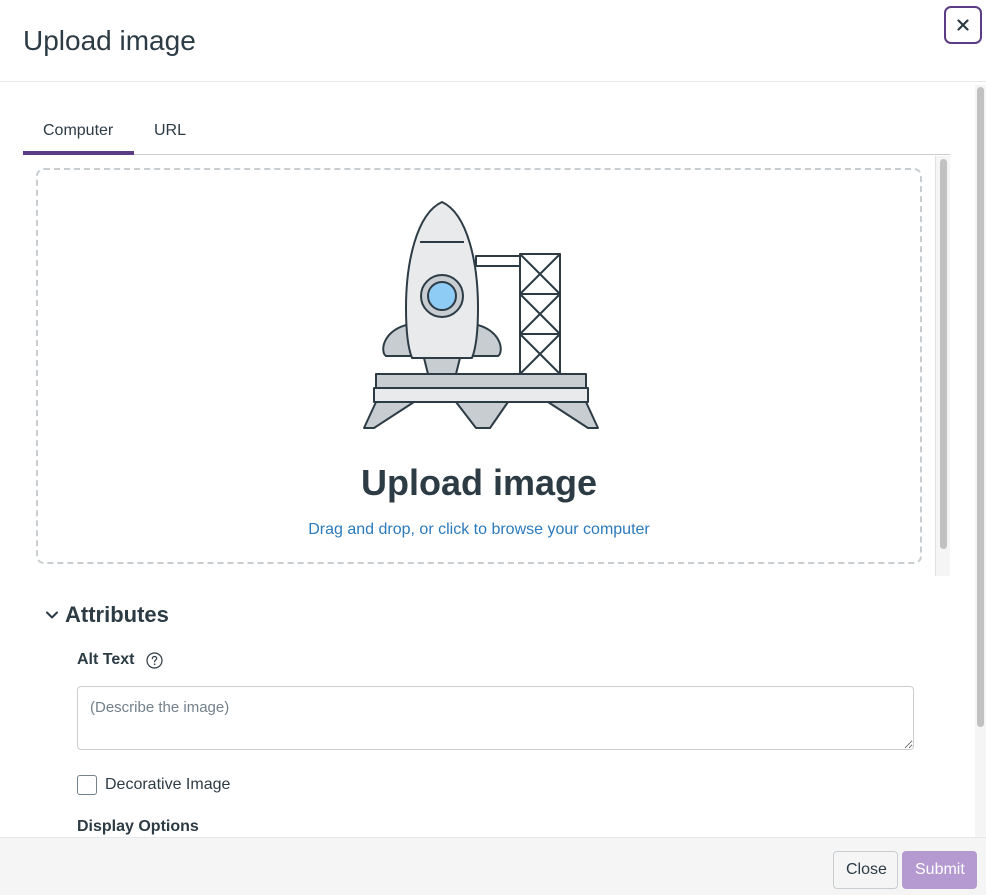 The image size is (986, 895). I want to click on alt-text-label-row: Alt Text, so click(120, 660).